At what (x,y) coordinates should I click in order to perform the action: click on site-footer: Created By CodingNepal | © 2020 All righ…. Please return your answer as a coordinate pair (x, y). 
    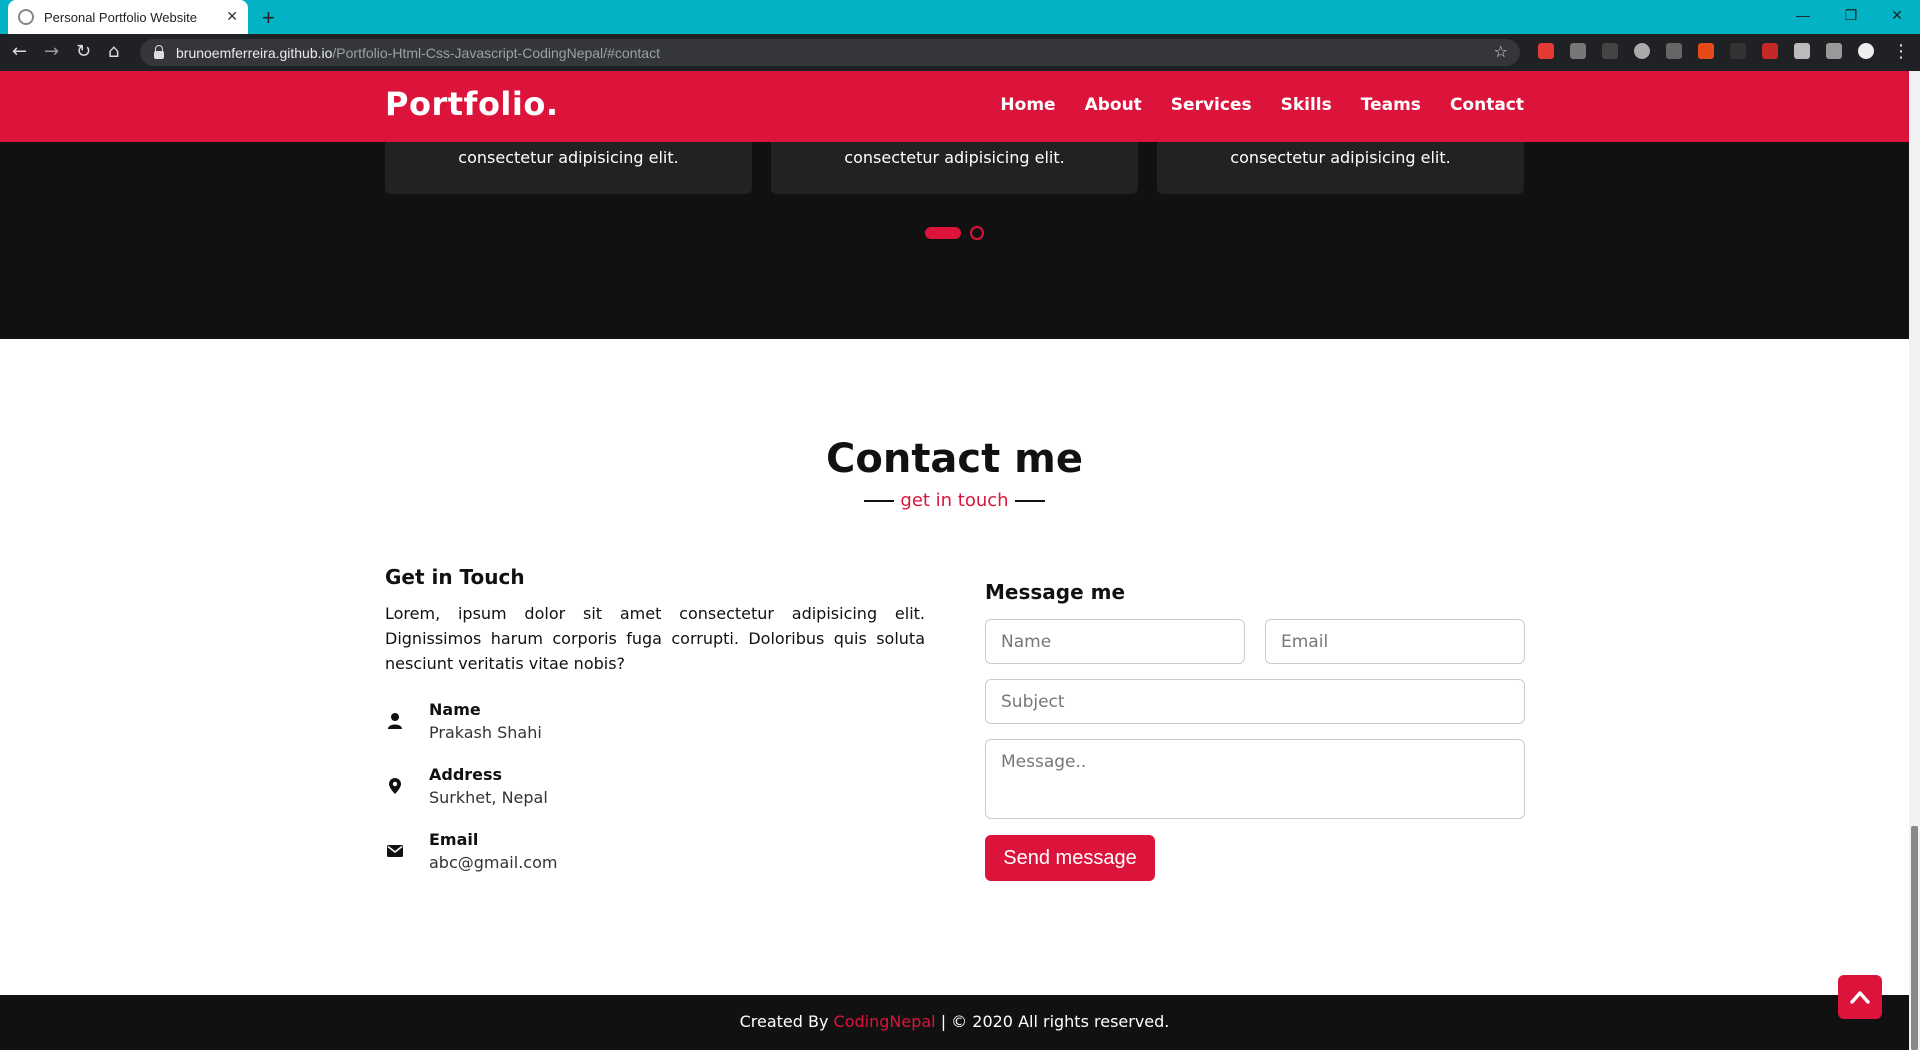
    Looking at the image, I should click on (954, 1022).